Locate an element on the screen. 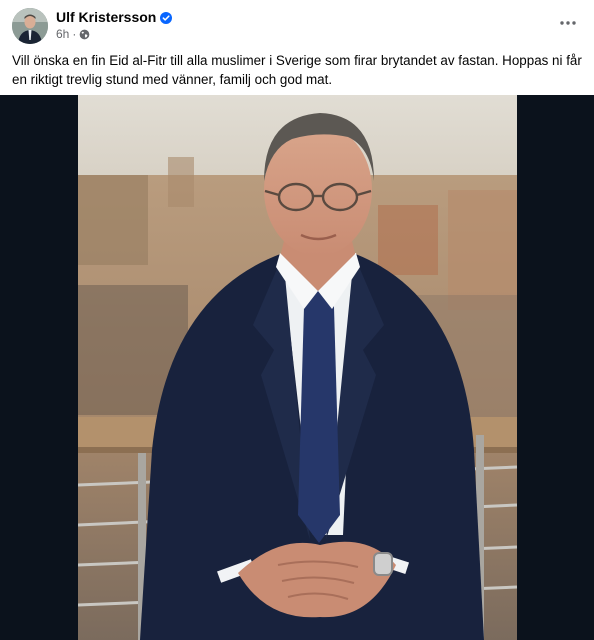 Image resolution: width=594 pixels, height=640 pixels. post-timestamp: 6h is located at coordinates (62, 34).